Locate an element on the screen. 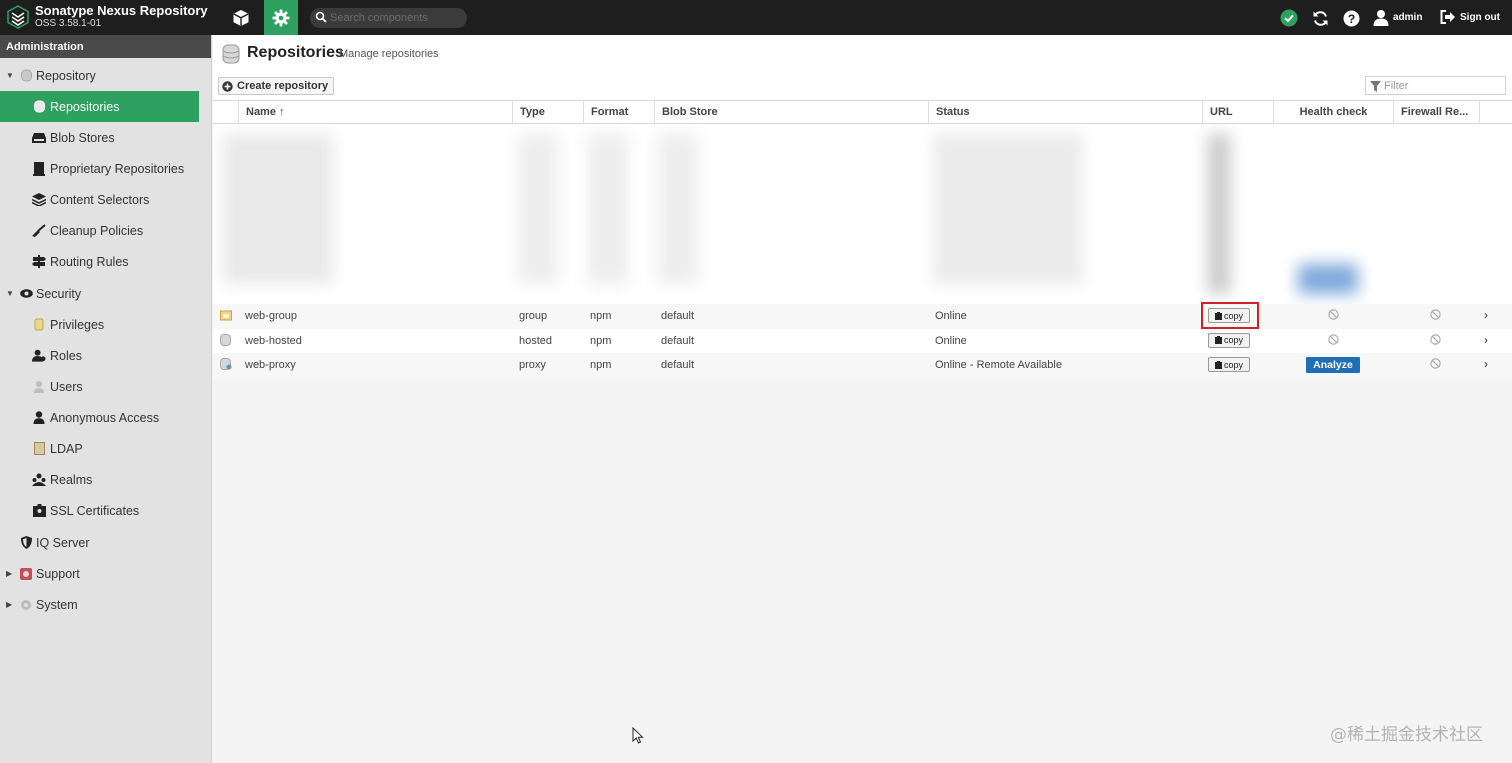 The width and height of the screenshot is (1512, 763). sidebar-item-security: ▼ Security is located at coordinates (106, 293).